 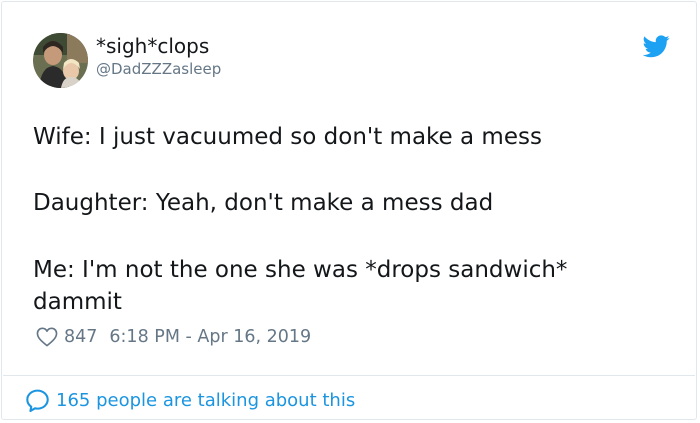 I want to click on tweet-text-line: dammit, so click(x=77, y=302).